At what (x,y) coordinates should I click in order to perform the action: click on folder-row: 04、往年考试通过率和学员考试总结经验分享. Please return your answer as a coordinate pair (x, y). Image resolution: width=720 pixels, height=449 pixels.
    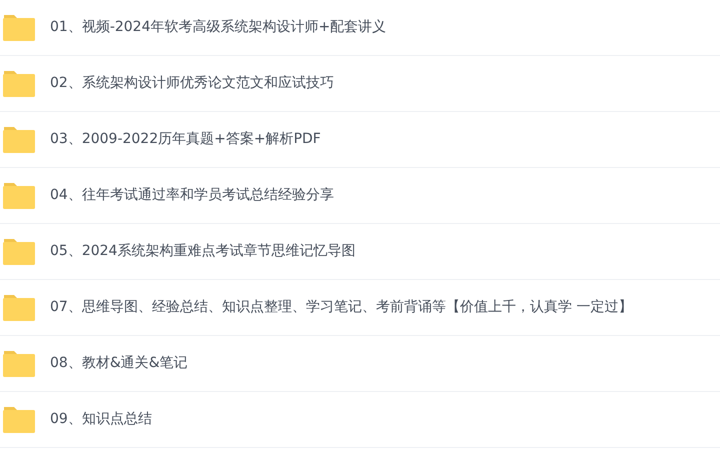
    Looking at the image, I should click on (360, 196).